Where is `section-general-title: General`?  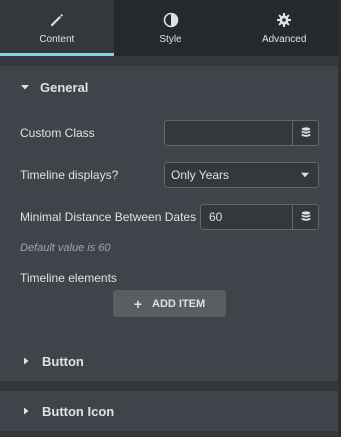 section-general-title: General is located at coordinates (64, 87).